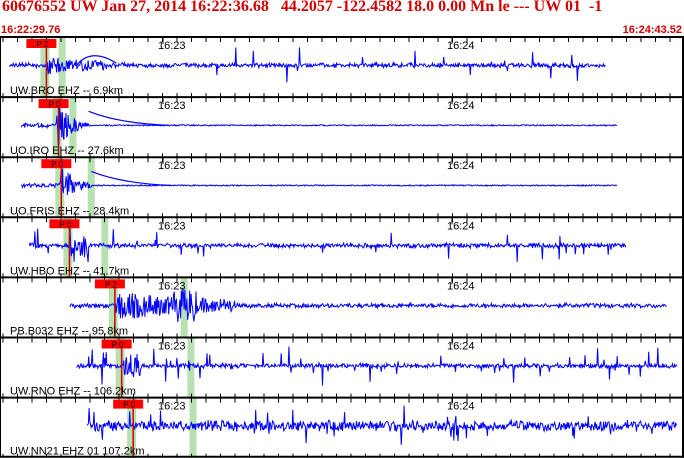  What do you see at coordinates (31, 30) in the screenshot?
I see `start-time-label: 16:22:29.76` at bounding box center [31, 30].